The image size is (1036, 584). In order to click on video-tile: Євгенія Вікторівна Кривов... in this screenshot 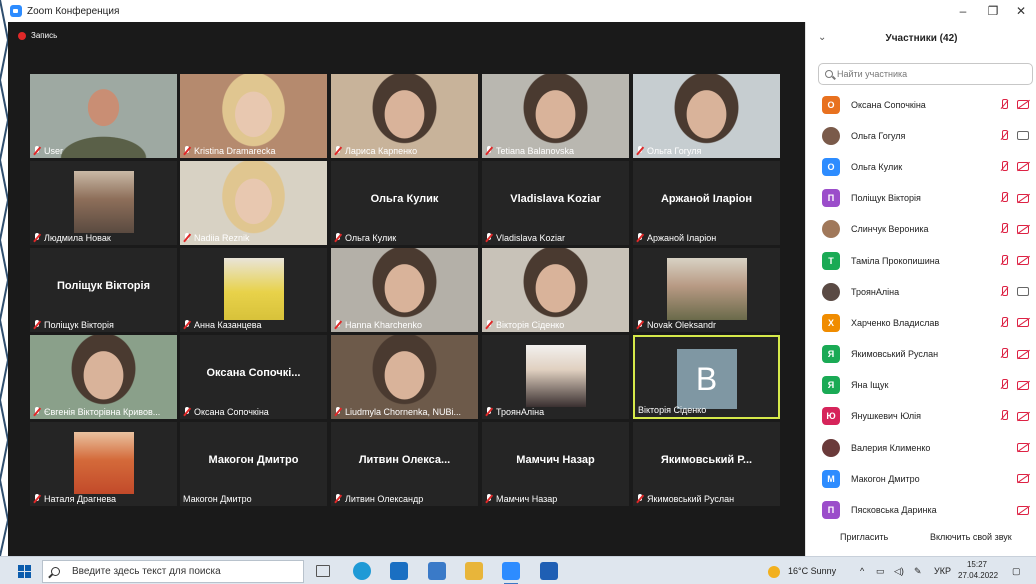, I will do `click(103, 377)`.